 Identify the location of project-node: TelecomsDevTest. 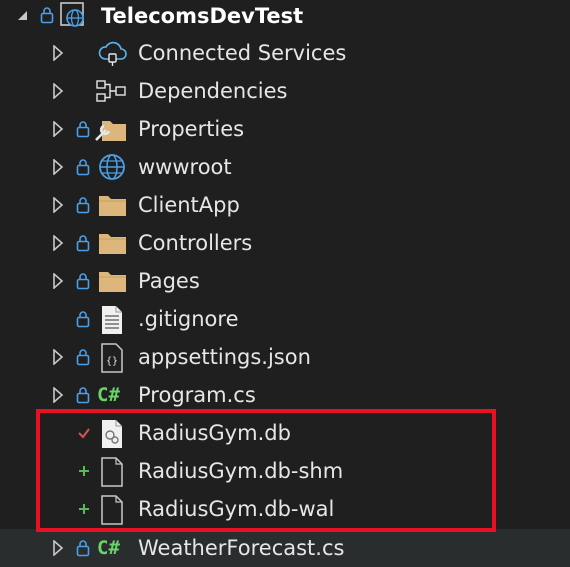
(285, 17).